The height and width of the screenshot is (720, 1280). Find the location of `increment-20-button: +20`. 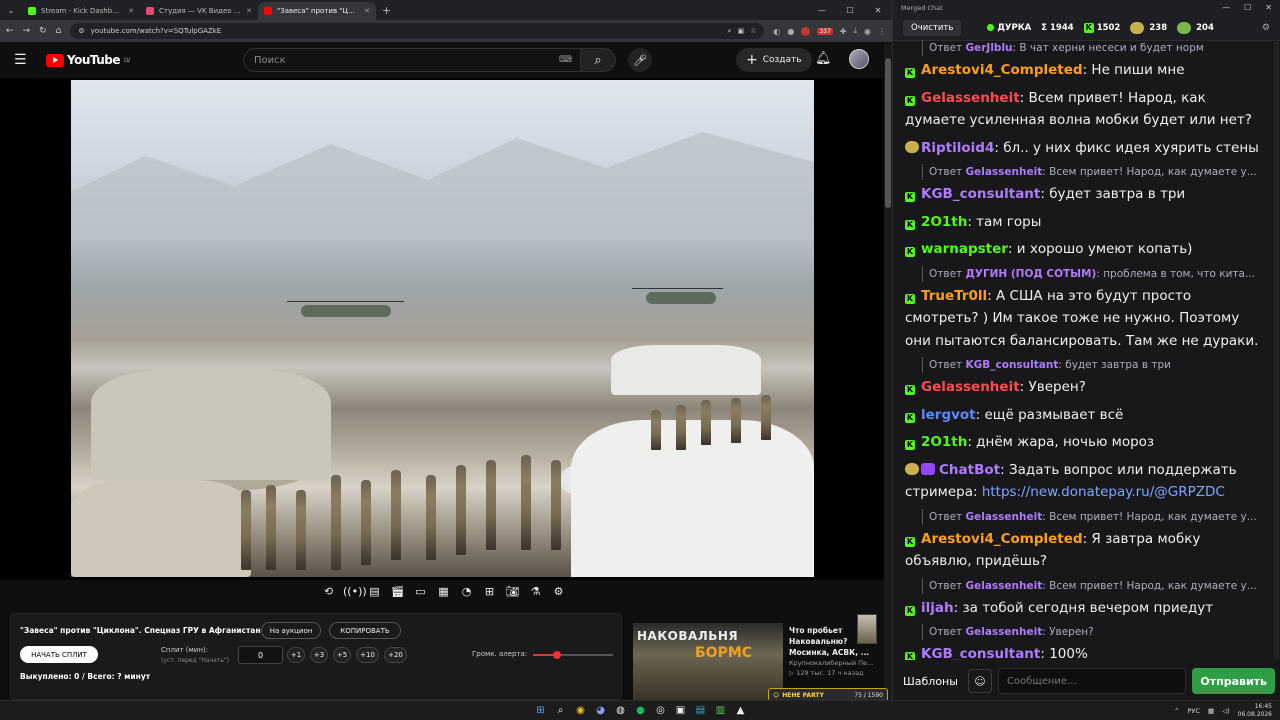

increment-20-button: +20 is located at coordinates (395, 655).